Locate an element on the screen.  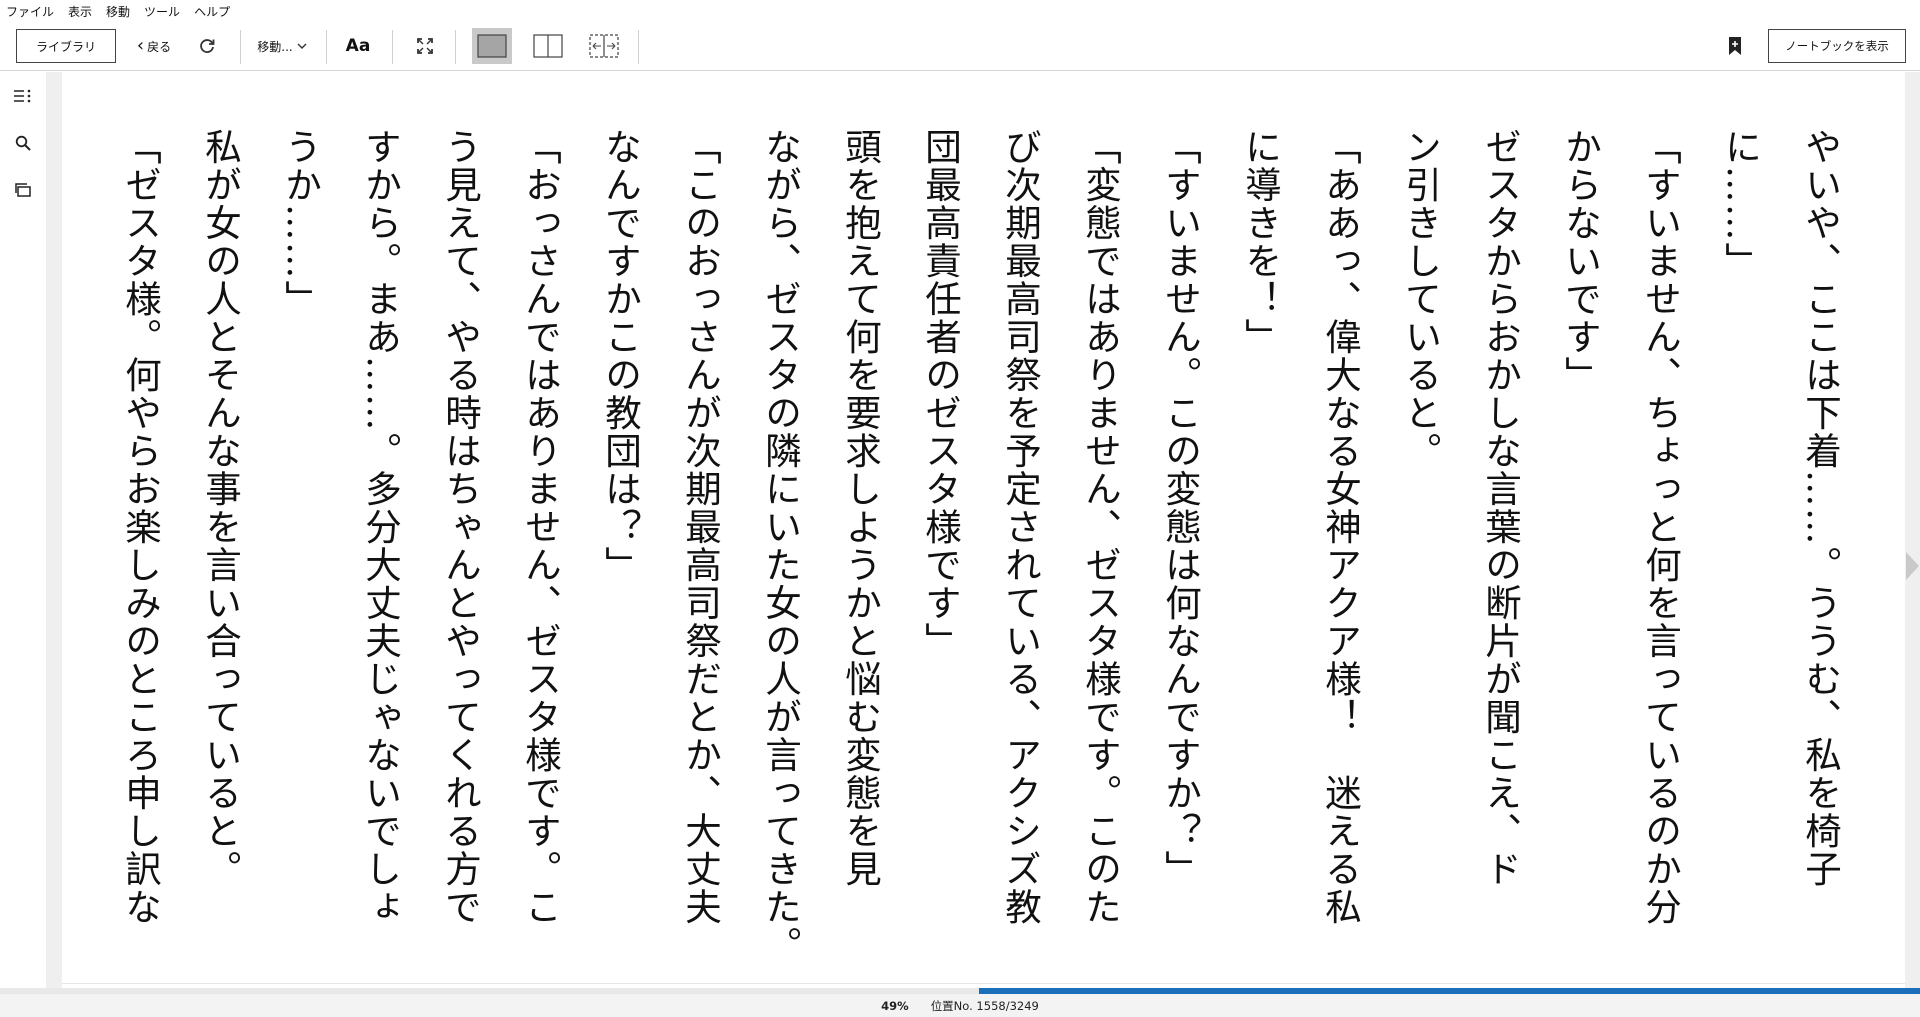
search-button is located at coordinates (23, 143).